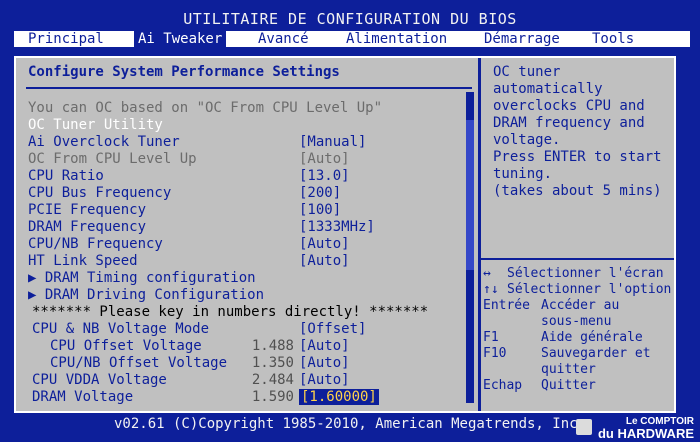 The height and width of the screenshot is (442, 700). What do you see at coordinates (491, 289) in the screenshot?
I see `key-name: ↑↓` at bounding box center [491, 289].